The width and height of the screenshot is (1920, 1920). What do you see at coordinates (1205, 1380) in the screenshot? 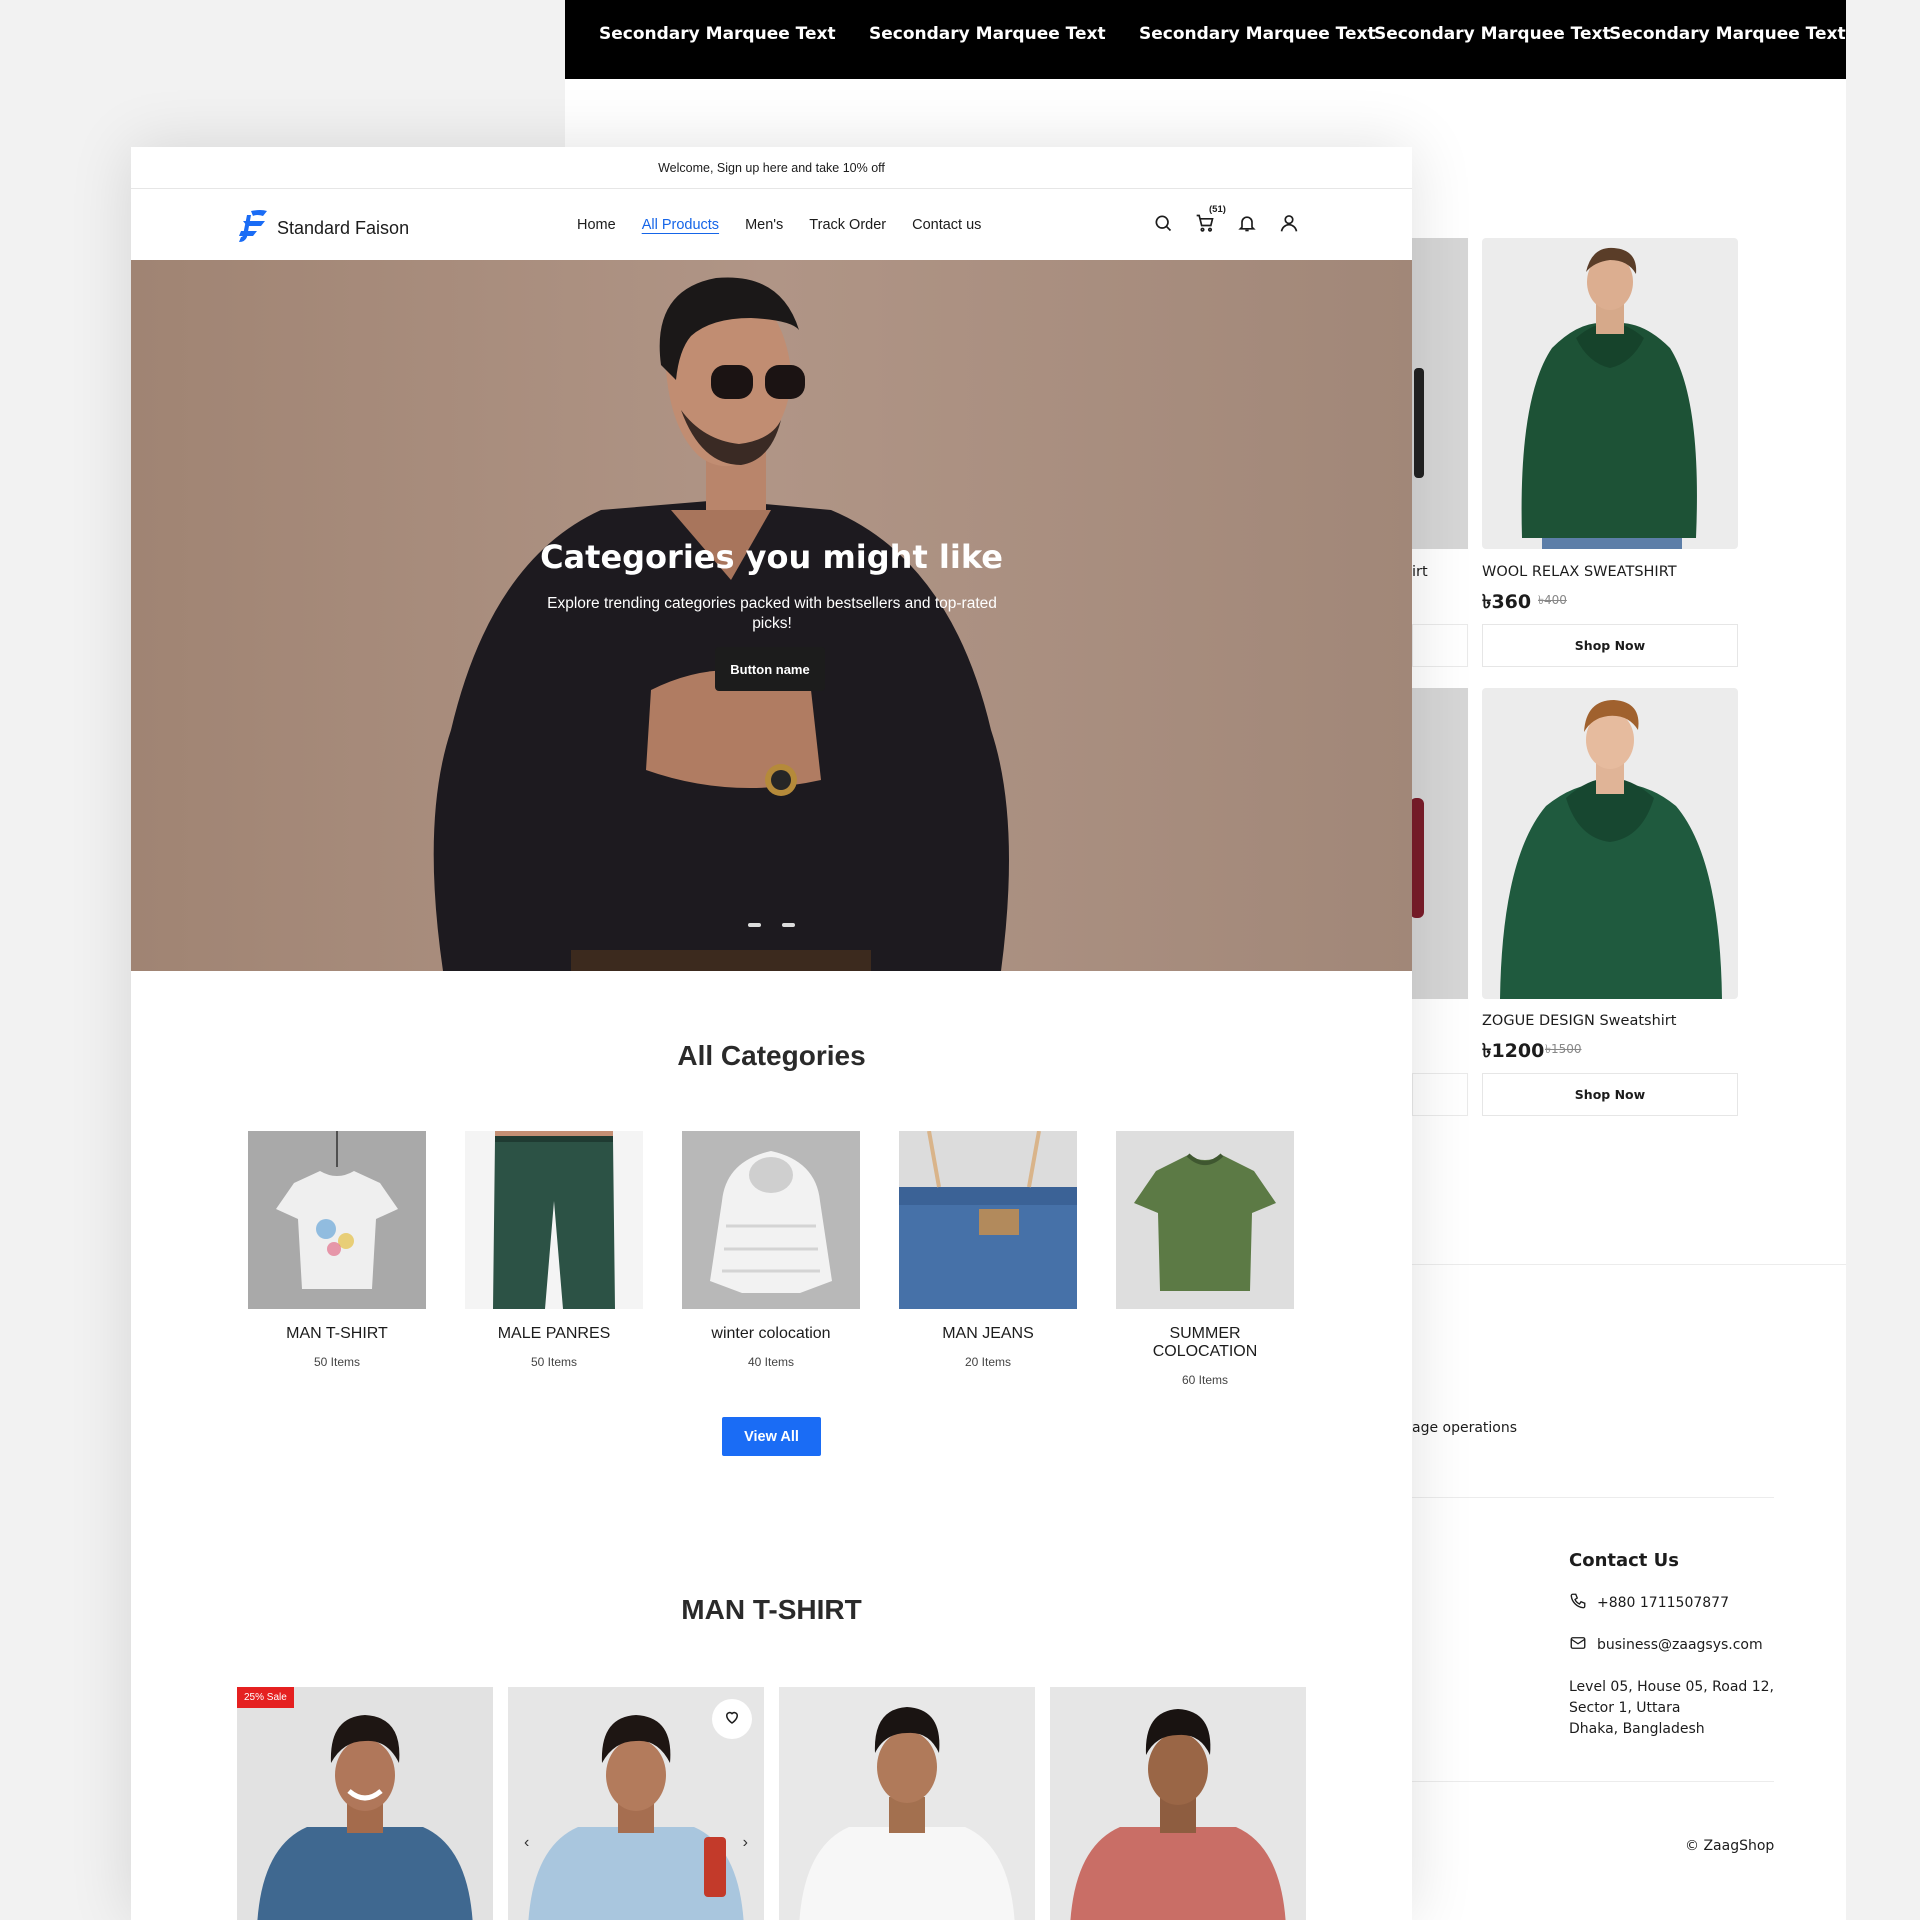
I see `category-count: 60 Items` at bounding box center [1205, 1380].